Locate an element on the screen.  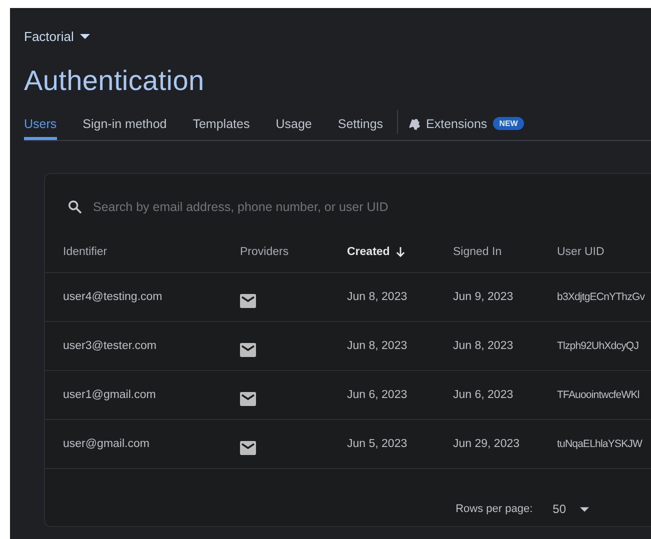
sort-arrow-icon is located at coordinates (400, 252).